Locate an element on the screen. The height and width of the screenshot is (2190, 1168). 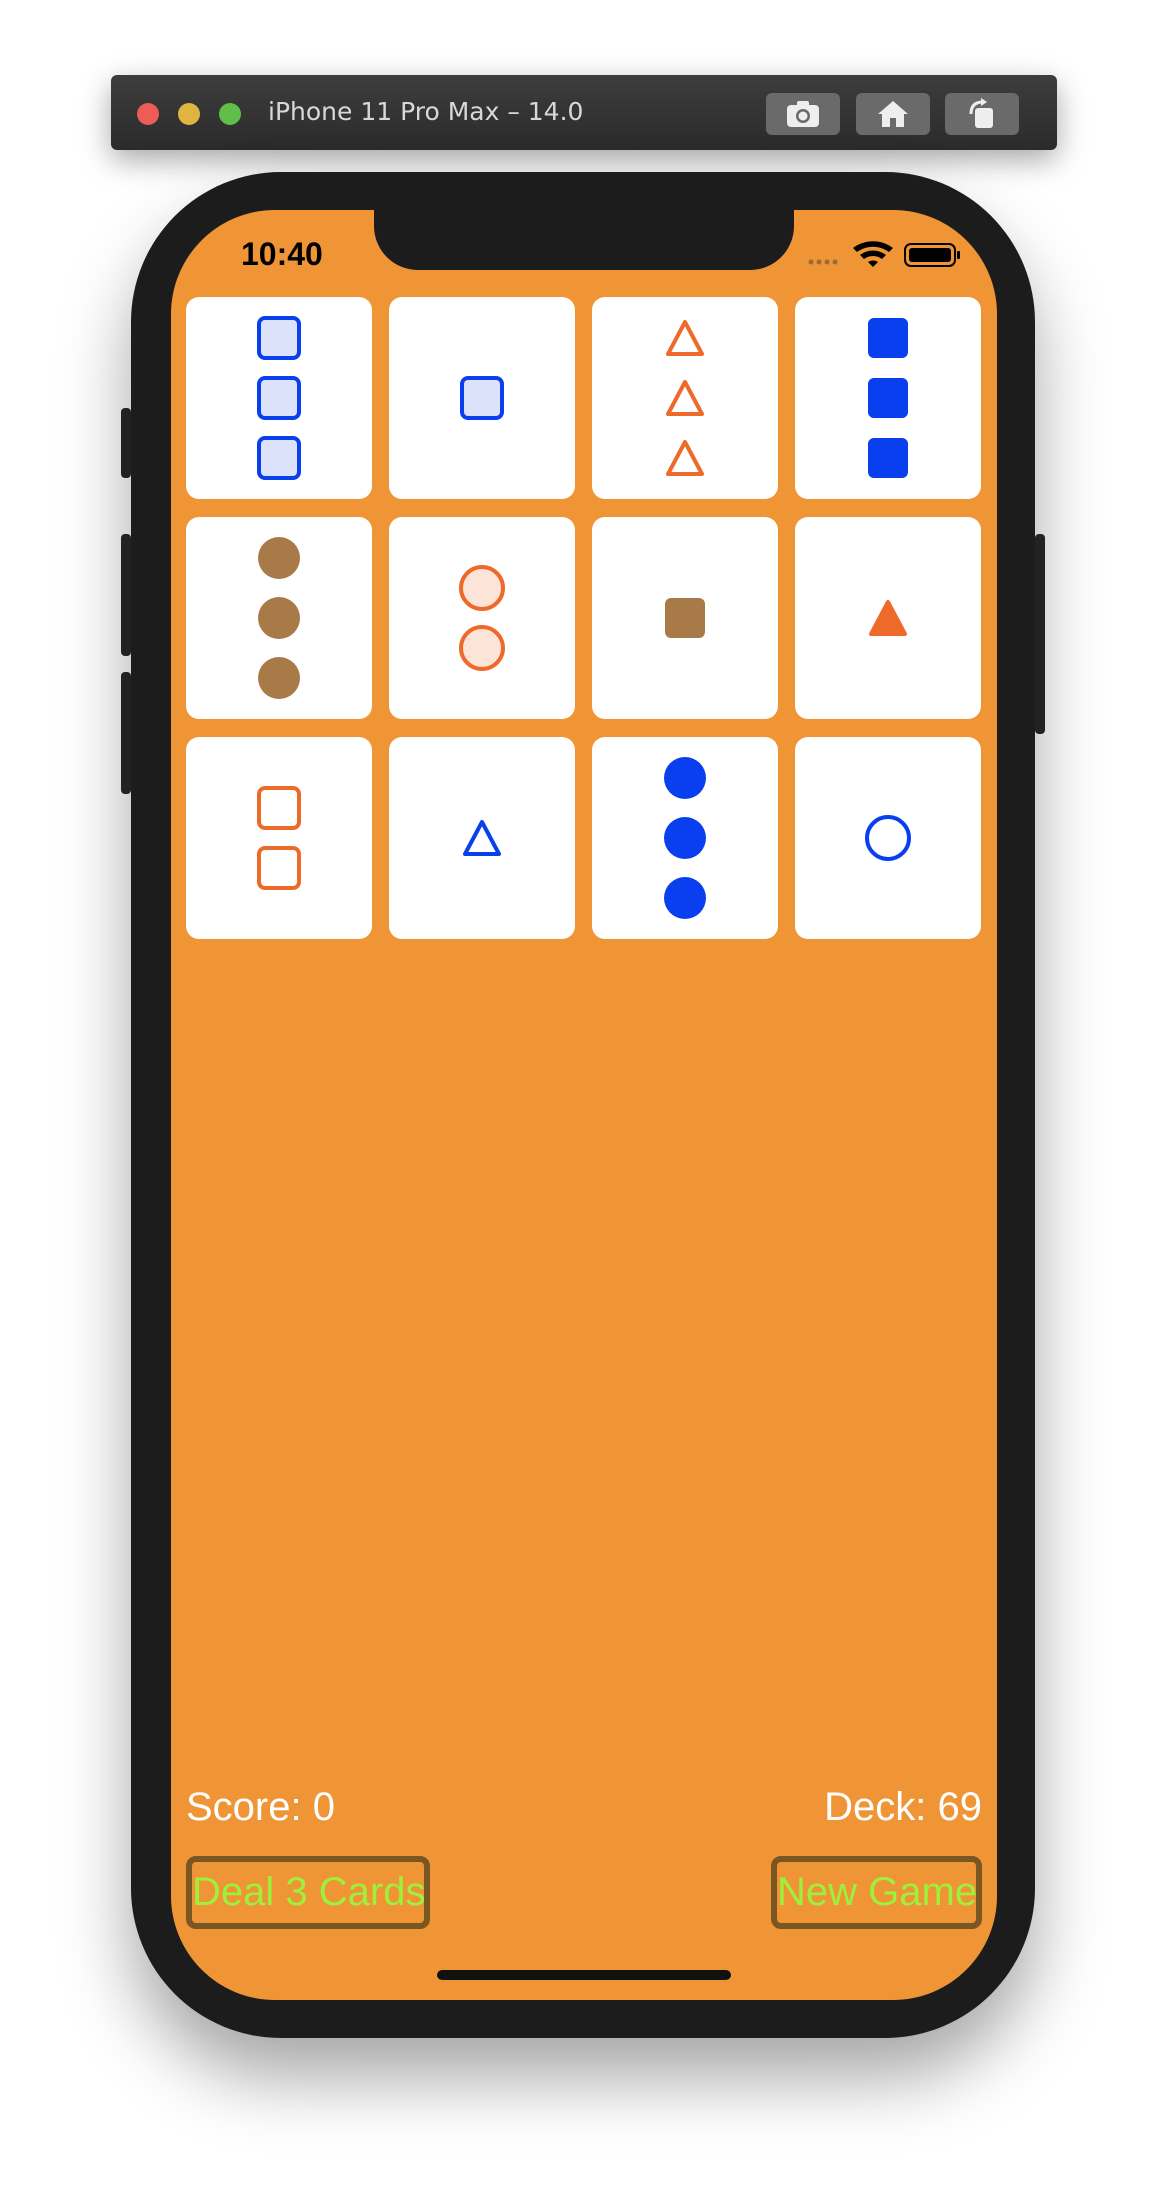
home-indicator is located at coordinates (584, 1975).